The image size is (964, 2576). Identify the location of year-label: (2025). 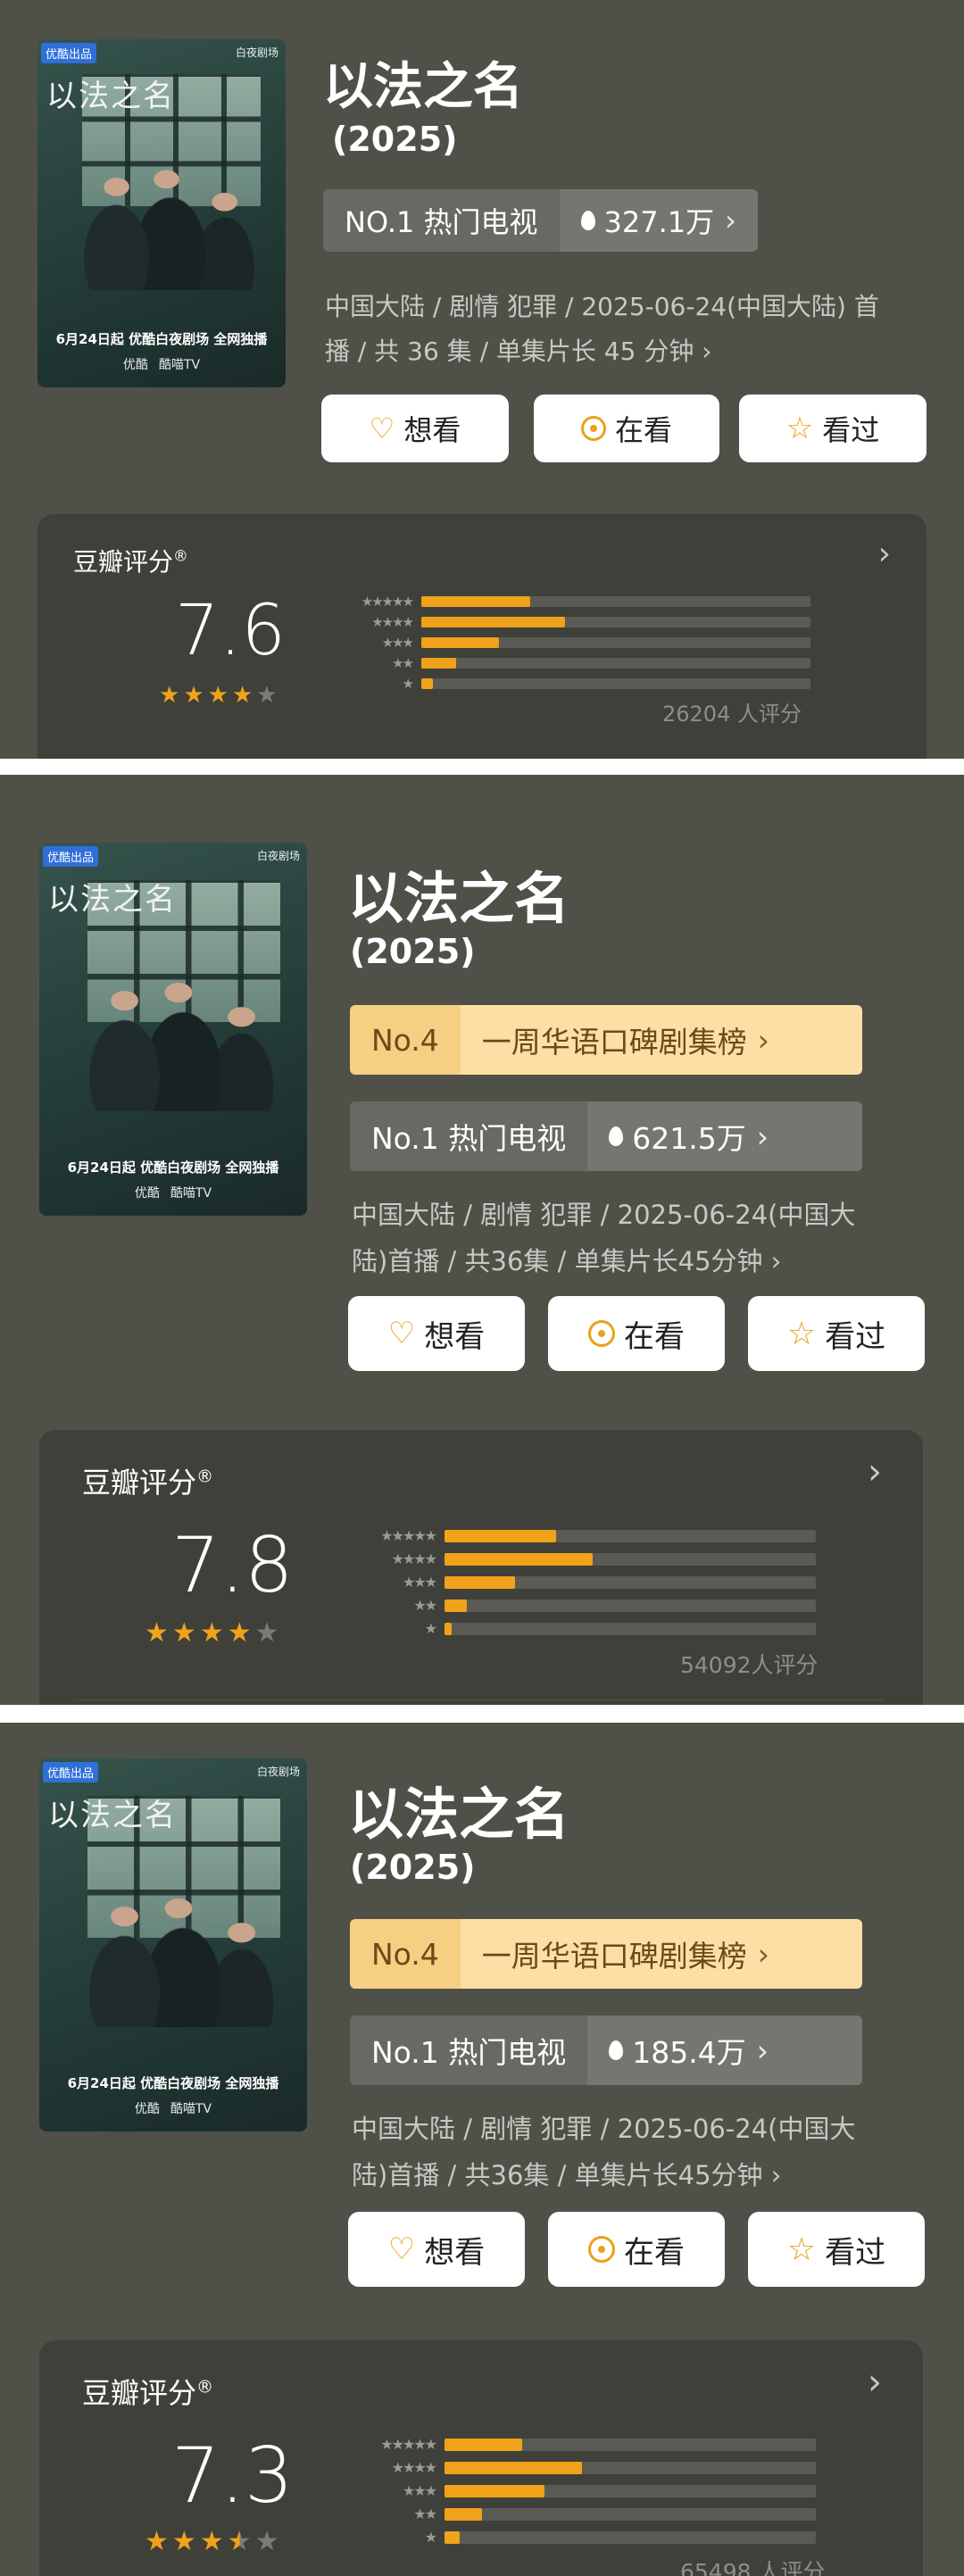
(395, 140).